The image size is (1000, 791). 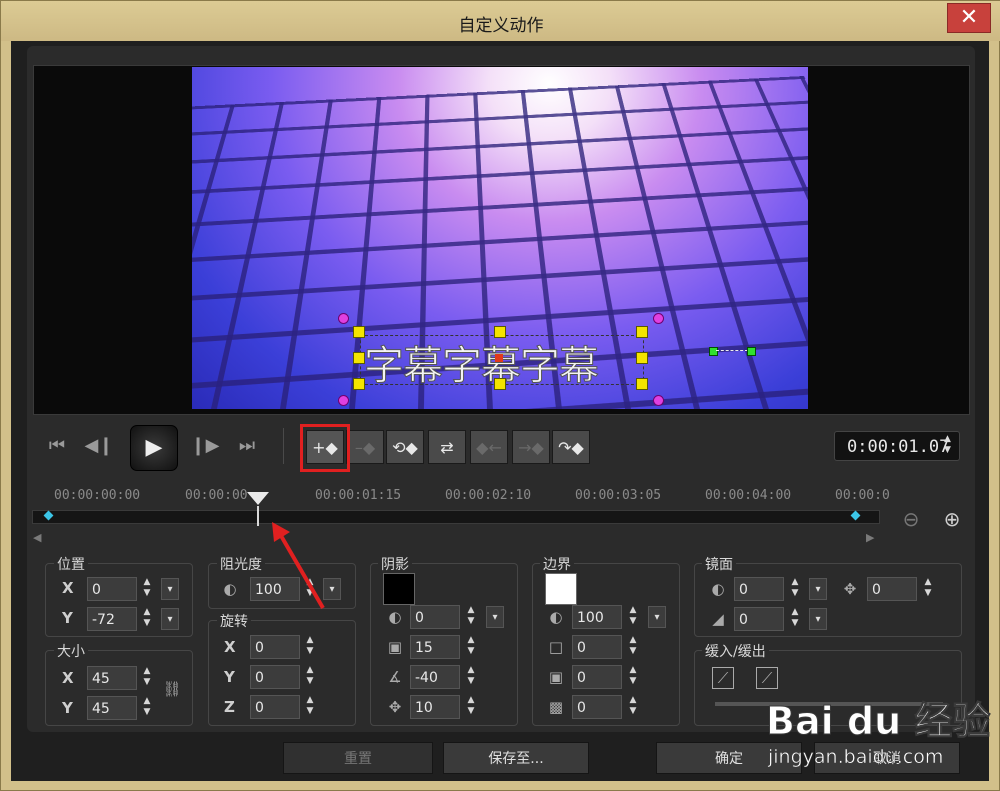 I want to click on border-fill-input: 0, so click(x=597, y=677).